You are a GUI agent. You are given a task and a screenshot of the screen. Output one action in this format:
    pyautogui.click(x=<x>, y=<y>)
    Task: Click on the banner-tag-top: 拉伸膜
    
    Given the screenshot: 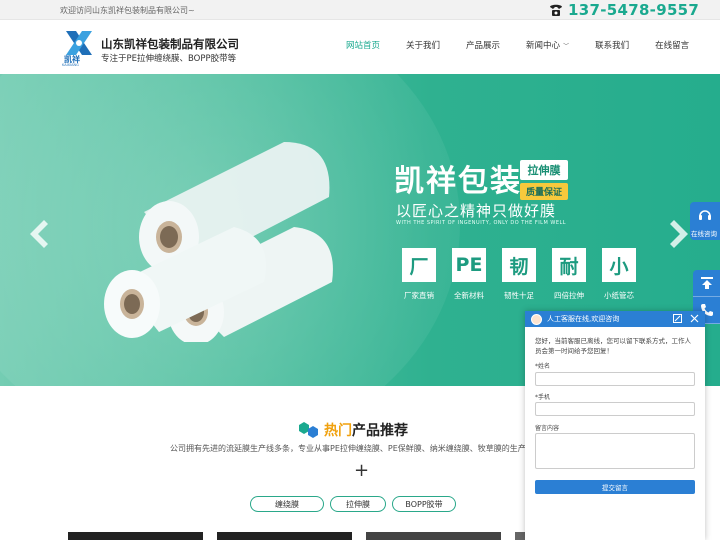 What is the action you would take?
    pyautogui.click(x=544, y=170)
    